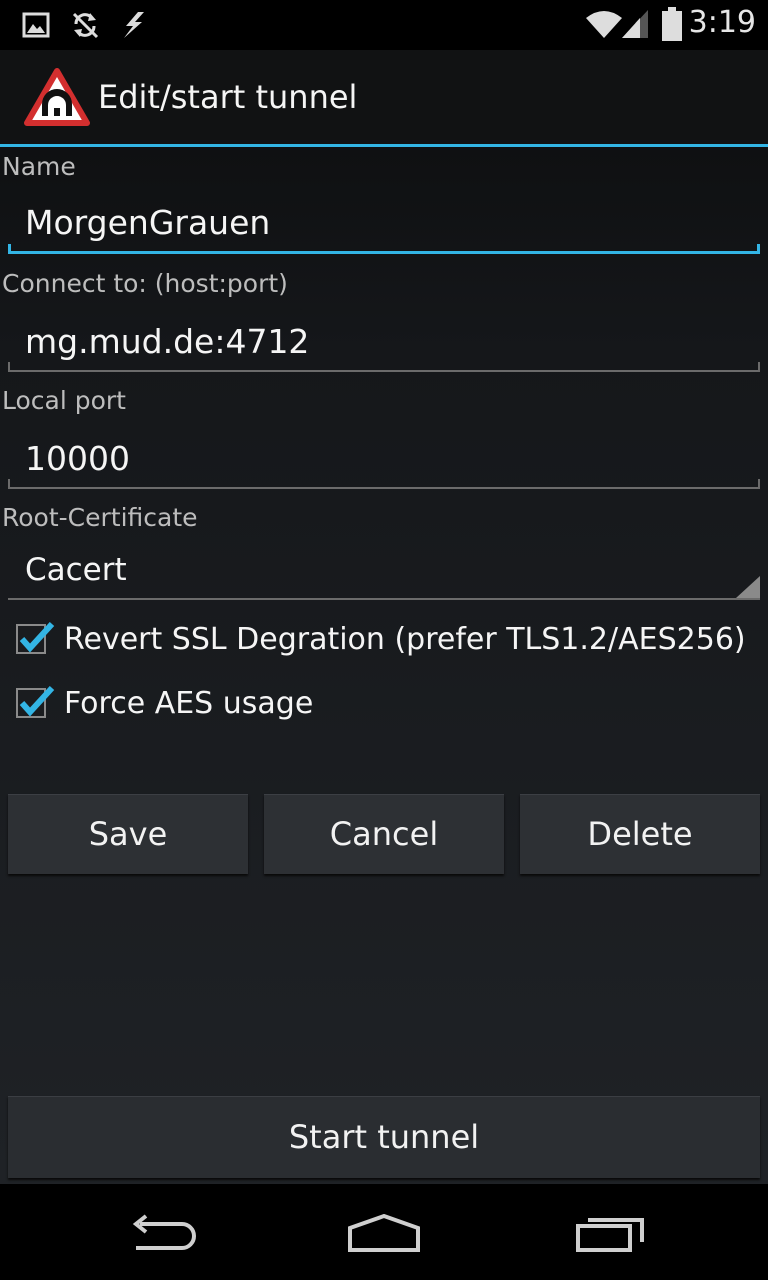  I want to click on force-aes-checkbox-row: Force AES usage, so click(384, 705).